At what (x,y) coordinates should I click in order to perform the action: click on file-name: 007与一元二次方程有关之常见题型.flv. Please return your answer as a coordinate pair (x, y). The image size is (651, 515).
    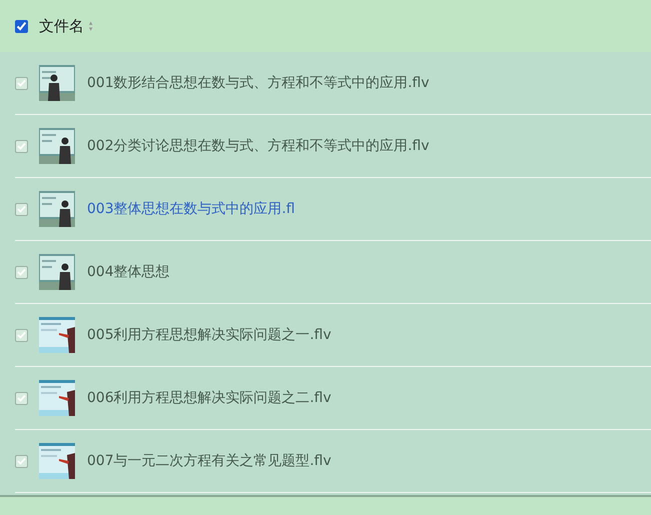
    Looking at the image, I should click on (209, 461).